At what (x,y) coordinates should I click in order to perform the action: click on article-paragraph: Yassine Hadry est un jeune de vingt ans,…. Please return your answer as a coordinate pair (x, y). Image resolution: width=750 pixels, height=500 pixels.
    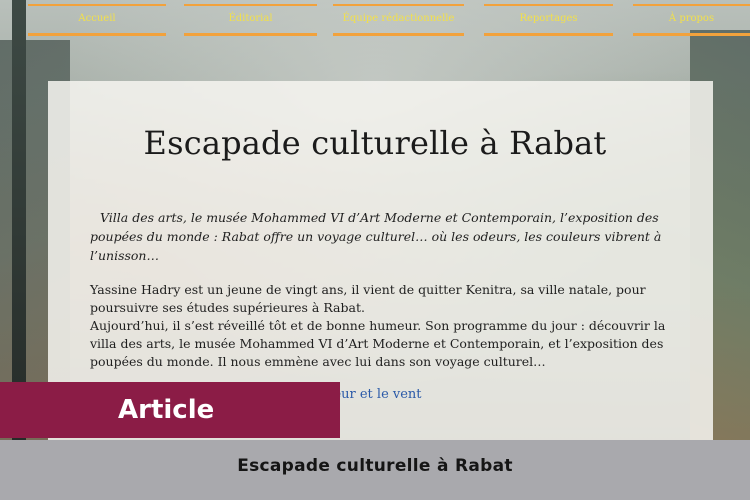
    Looking at the image, I should click on (368, 298).